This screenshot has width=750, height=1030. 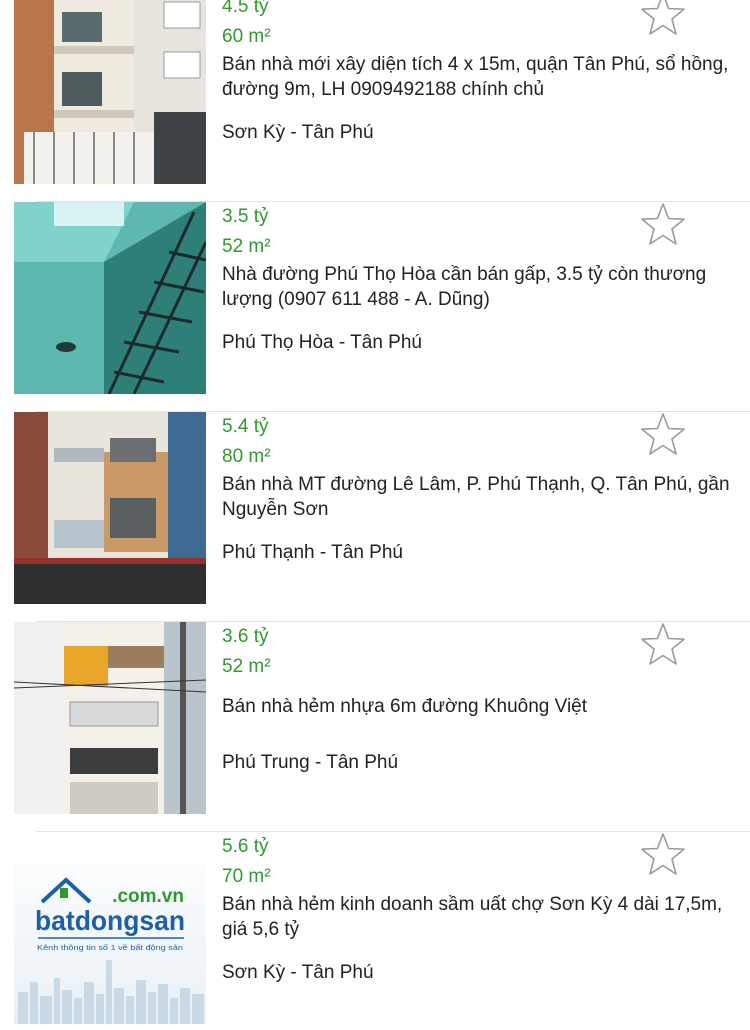 I want to click on logo-slogan: Kênh thông tin số 1 về bất động sản, so click(x=110, y=947).